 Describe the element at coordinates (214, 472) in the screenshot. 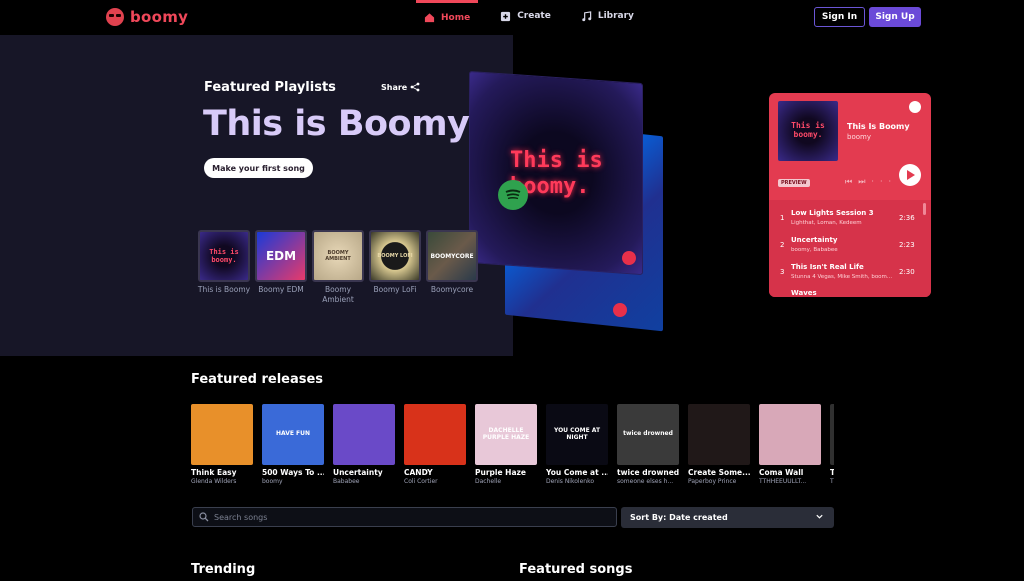

I see `release-title: Think Easy` at that location.